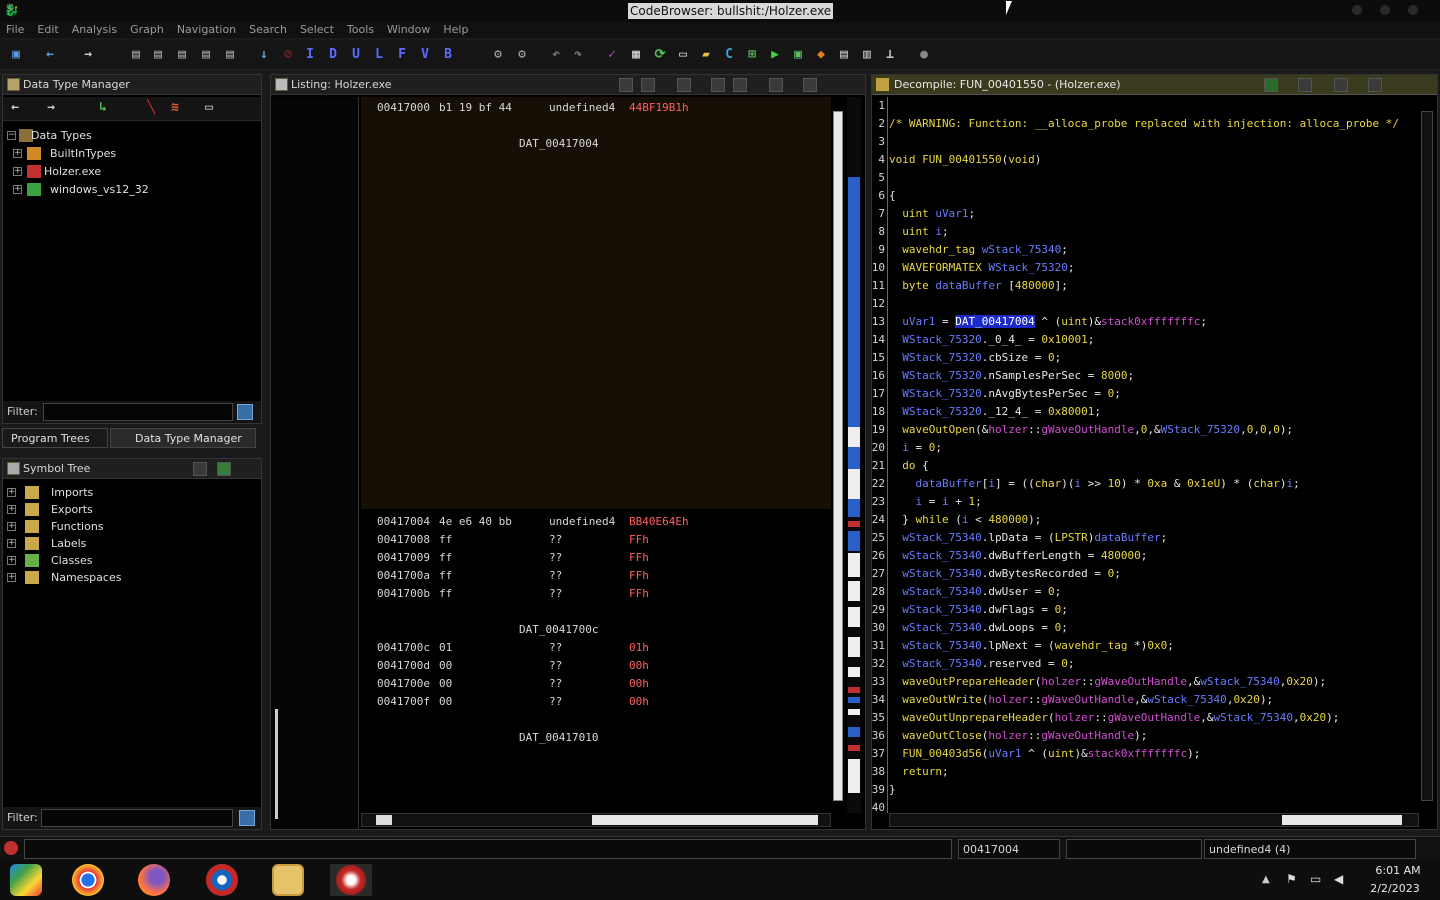 The width and height of the screenshot is (1440, 900). I want to click on cursor-icon, so click(684, 85).